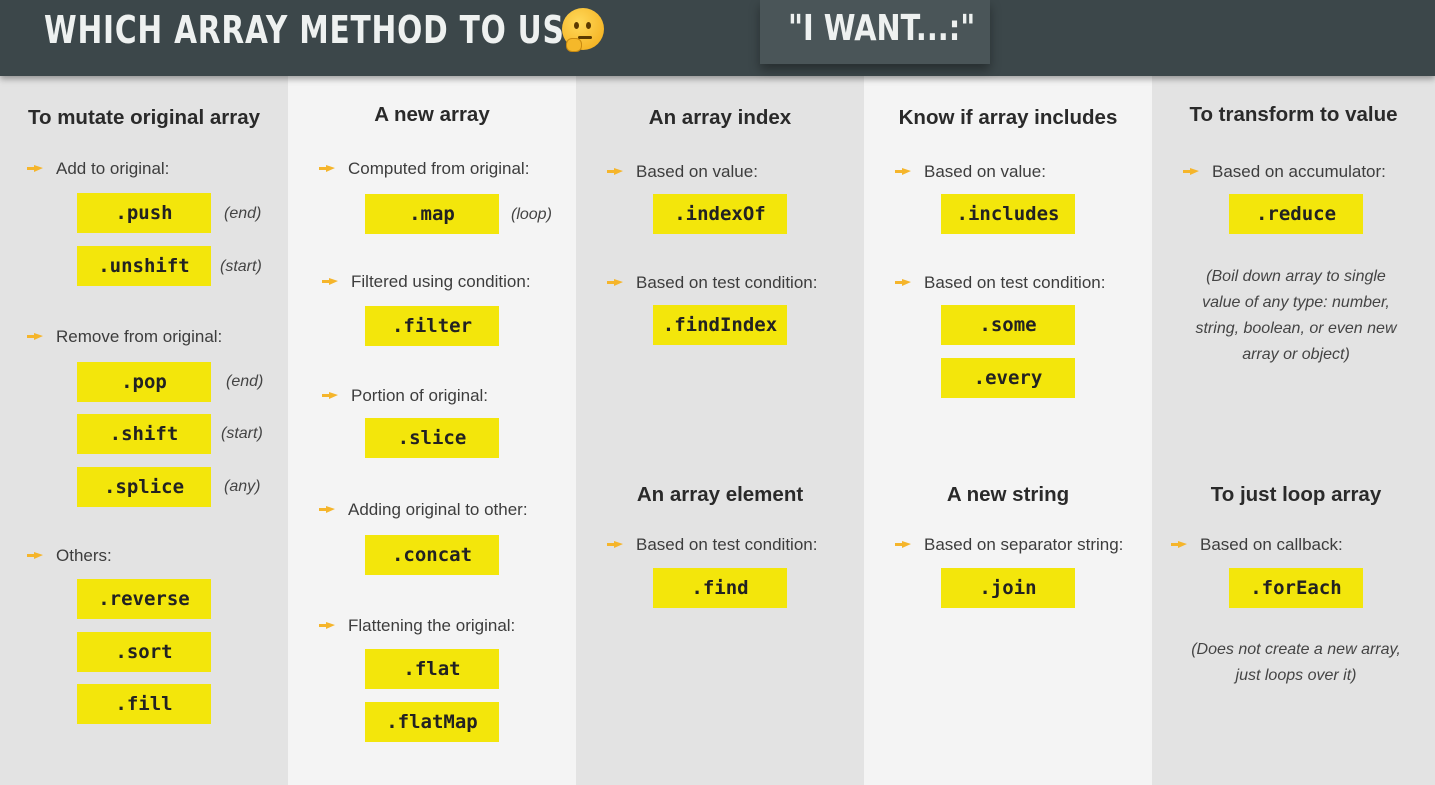 The height and width of the screenshot is (785, 1435). Describe the element at coordinates (245, 381) in the screenshot. I see `note-pop: (end)` at that location.